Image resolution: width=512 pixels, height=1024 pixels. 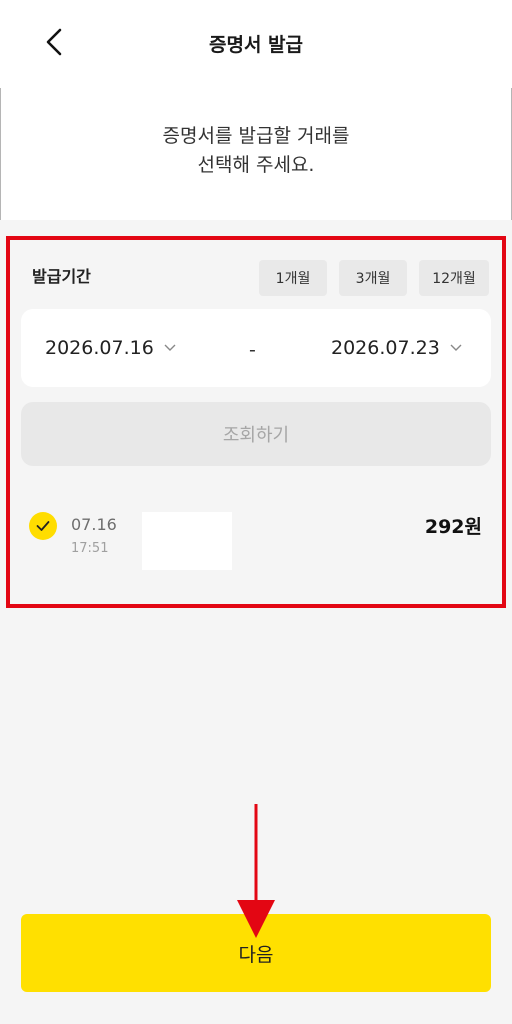 I want to click on header: 증명서 발급, so click(x=256, y=44).